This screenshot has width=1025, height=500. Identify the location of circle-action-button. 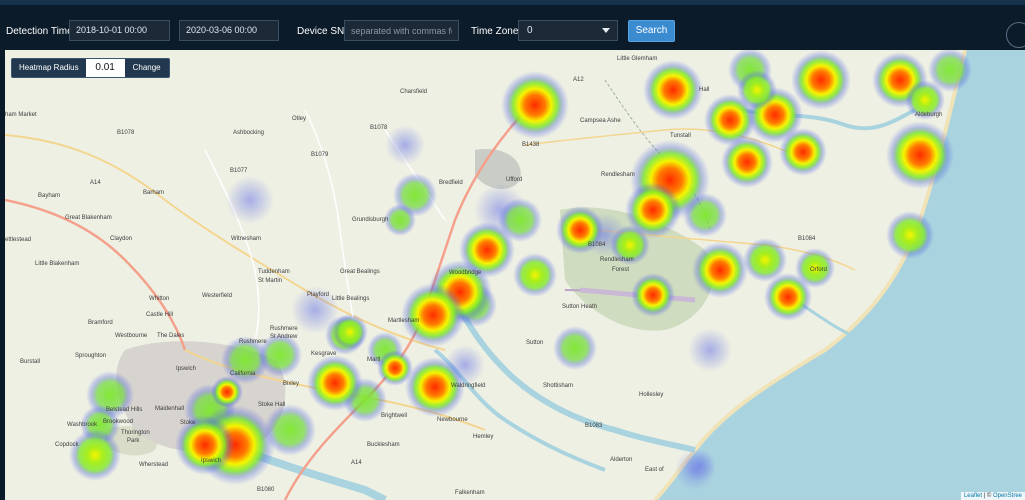
(1015, 35).